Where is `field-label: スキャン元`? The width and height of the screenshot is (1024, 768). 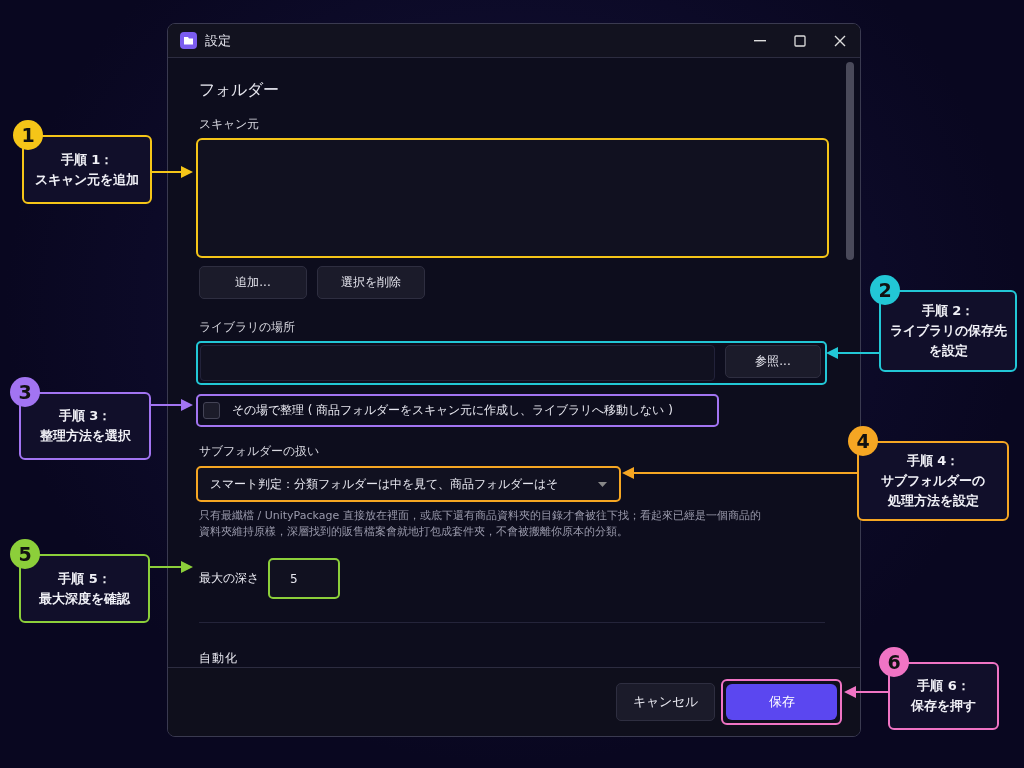
field-label: スキャン元 is located at coordinates (229, 124).